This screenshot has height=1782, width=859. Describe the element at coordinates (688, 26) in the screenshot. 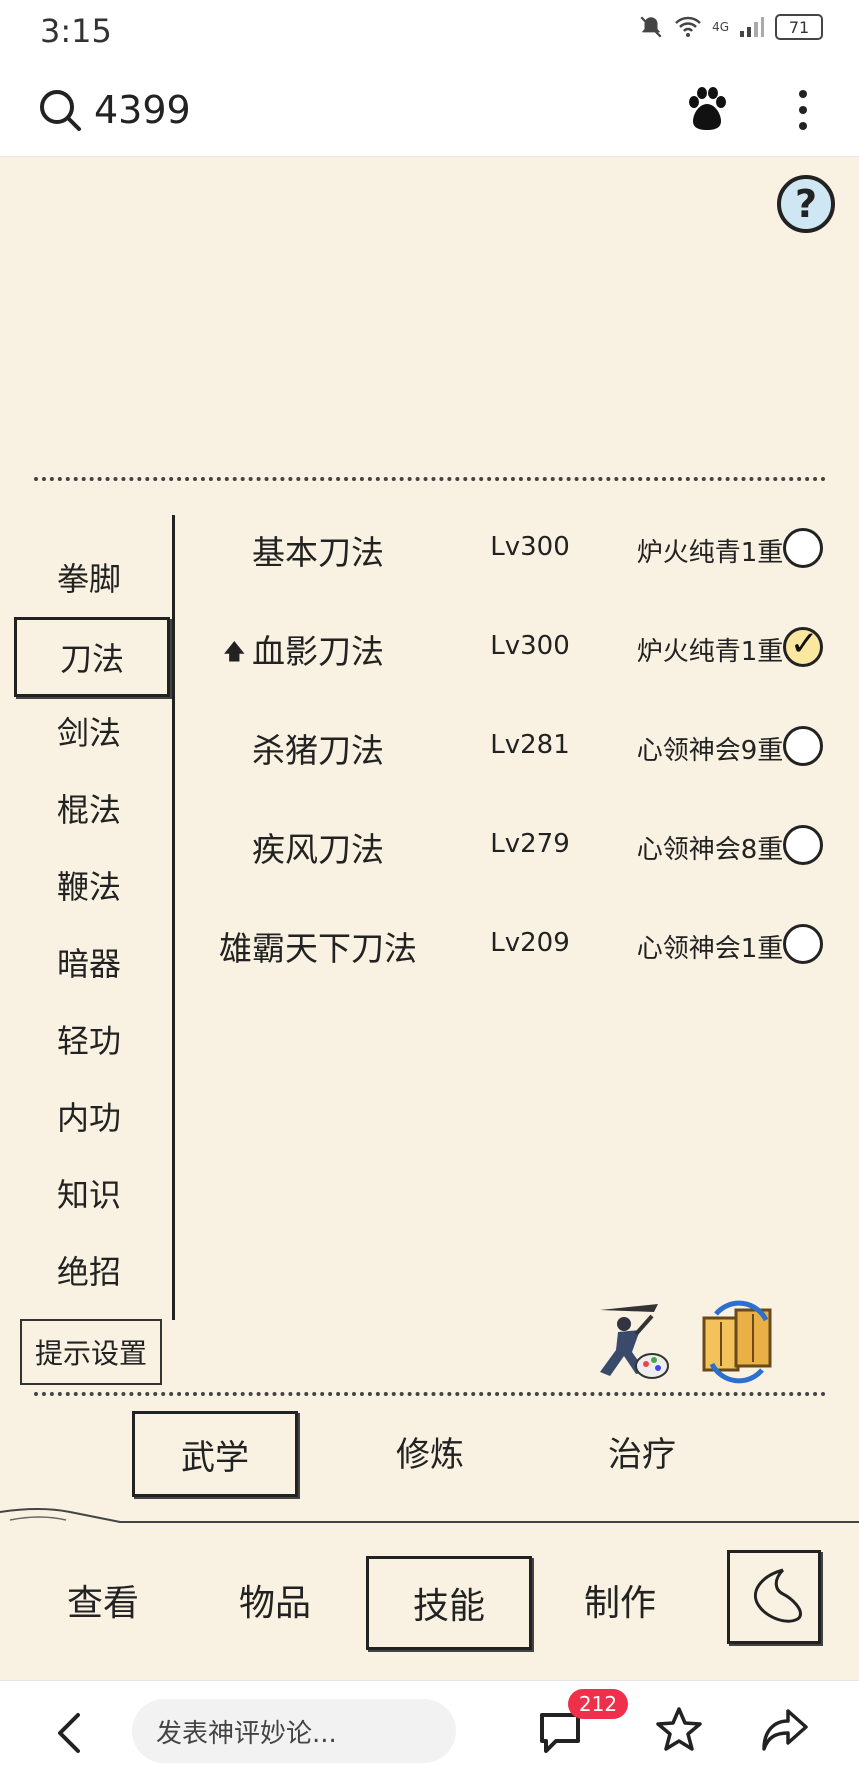

I see `wifi-icon` at that location.